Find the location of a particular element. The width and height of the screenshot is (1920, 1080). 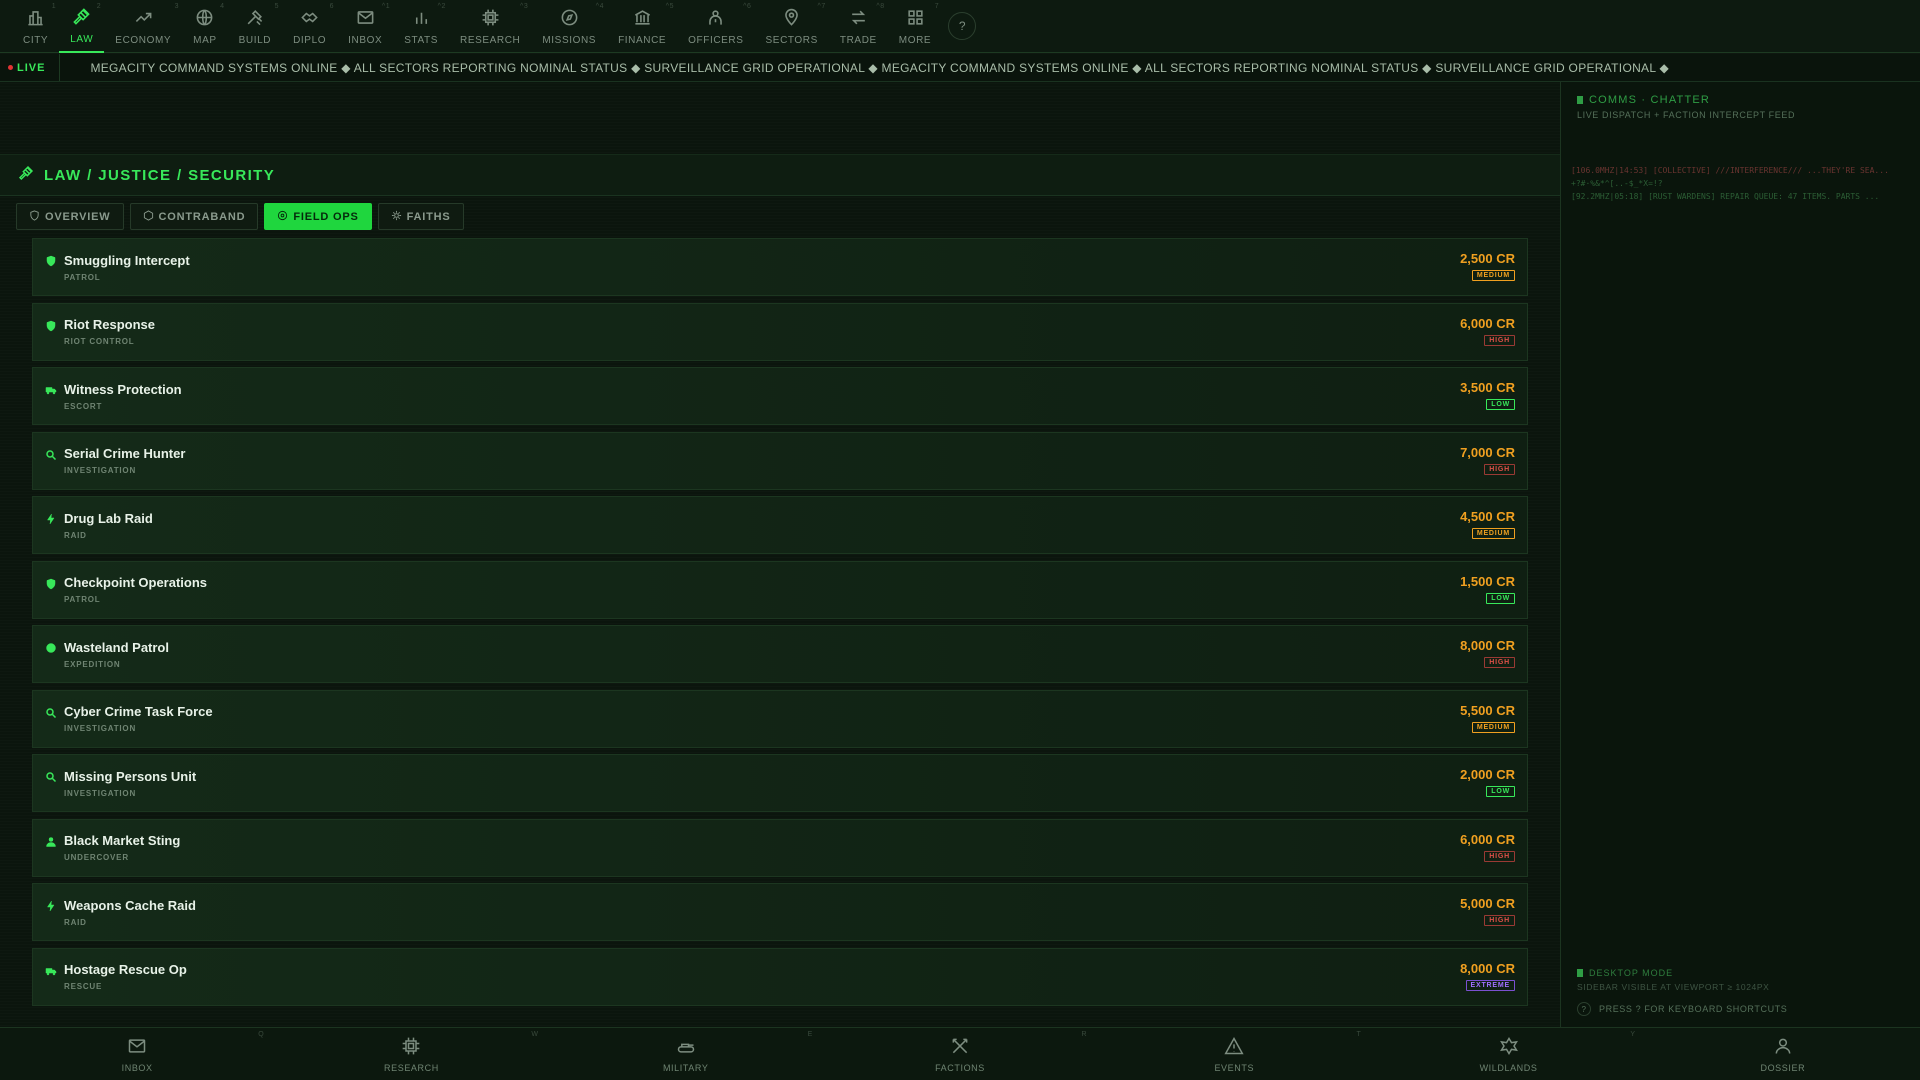

hotkey-label: ^2 is located at coordinates (441, 6).